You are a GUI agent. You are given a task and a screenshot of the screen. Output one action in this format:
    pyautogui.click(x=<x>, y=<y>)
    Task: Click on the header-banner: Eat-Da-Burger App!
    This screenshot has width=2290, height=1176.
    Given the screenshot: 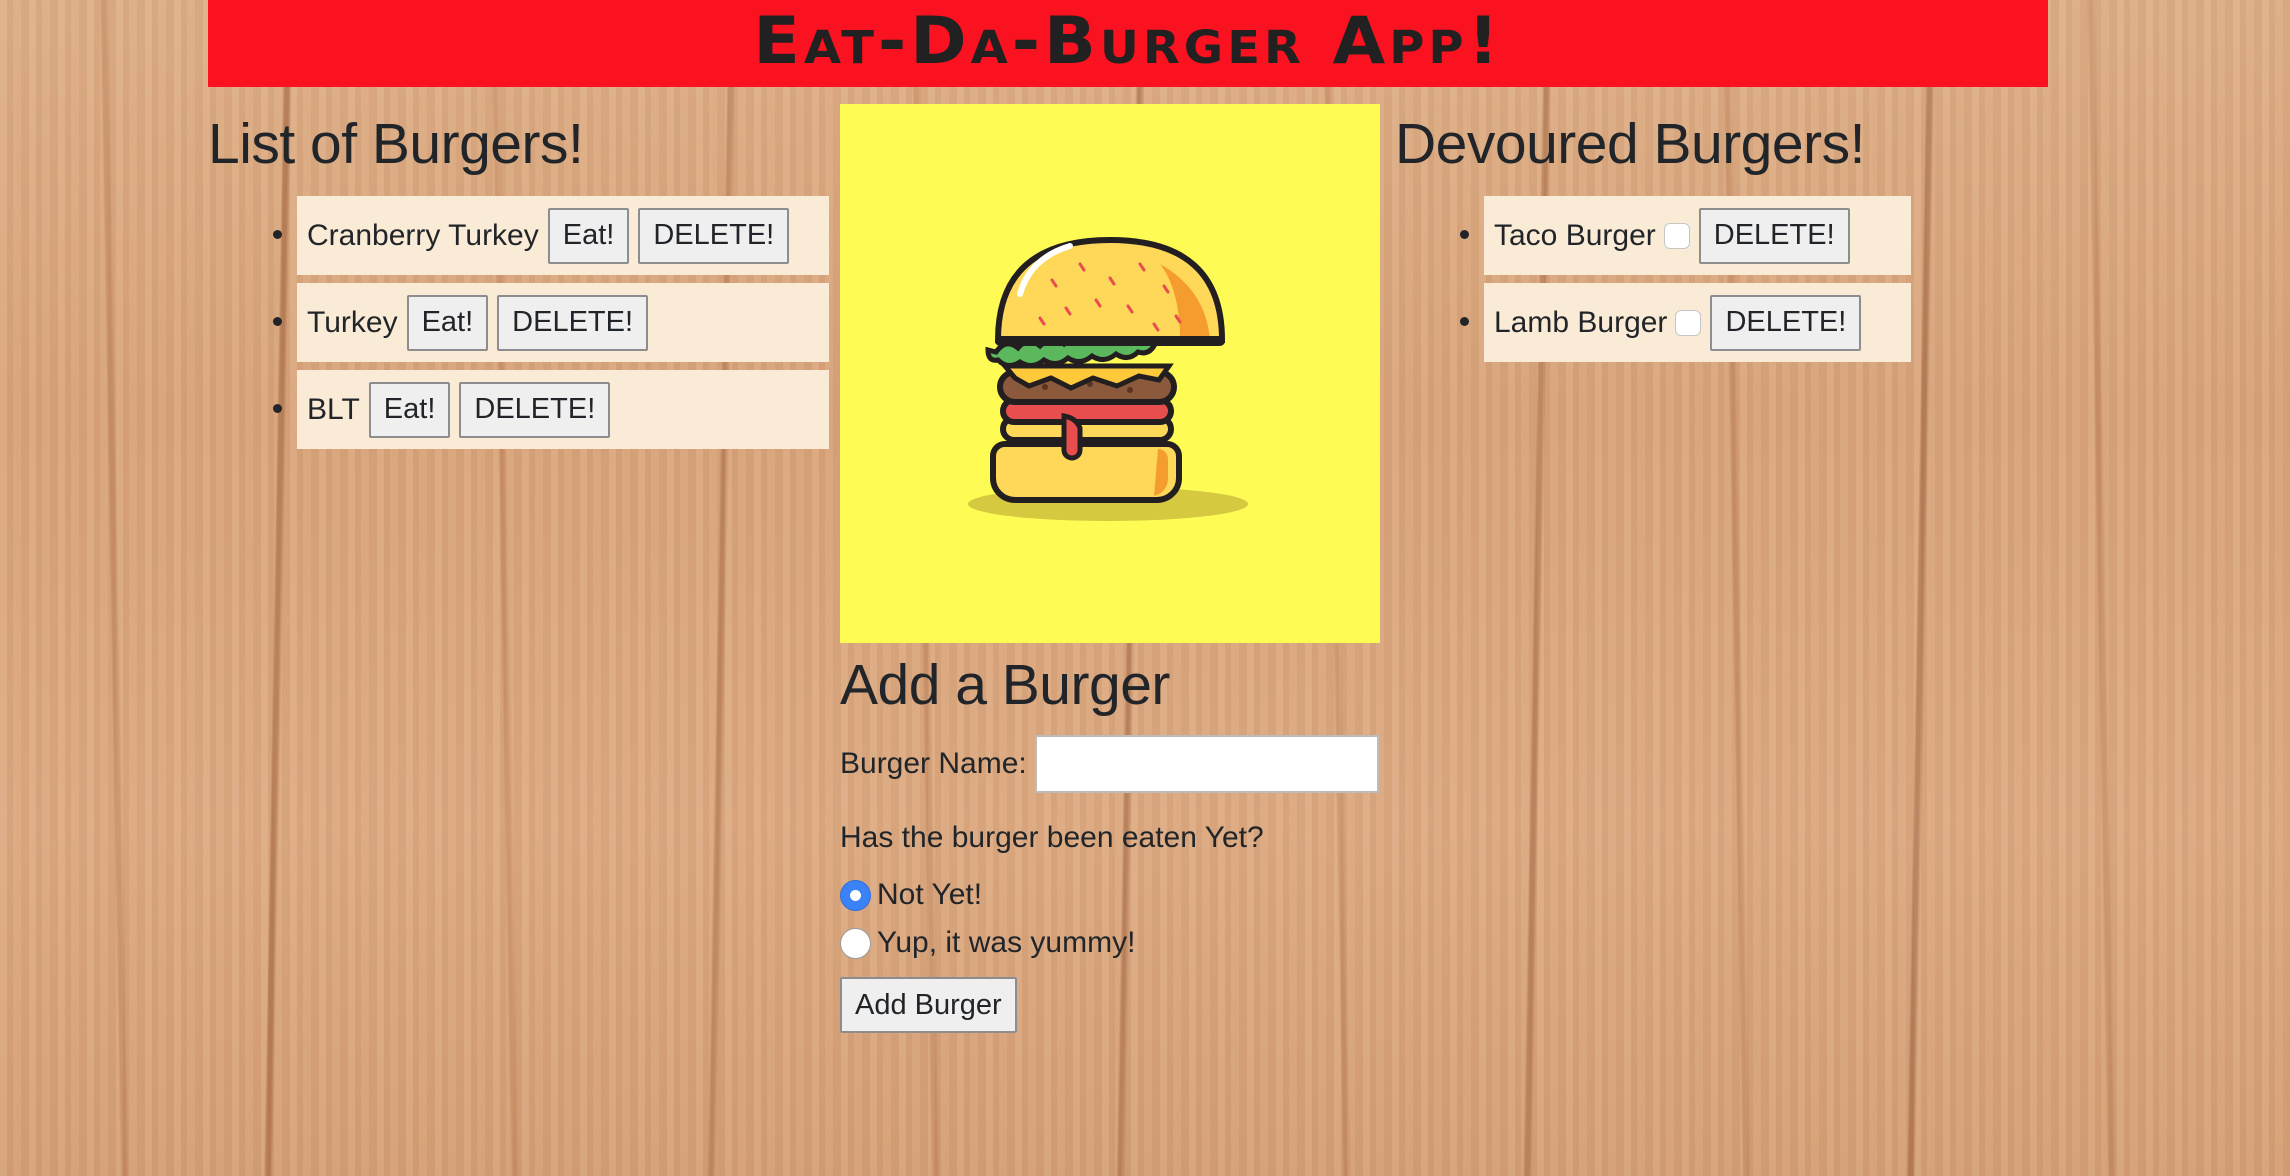 What is the action you would take?
    pyautogui.click(x=1128, y=43)
    